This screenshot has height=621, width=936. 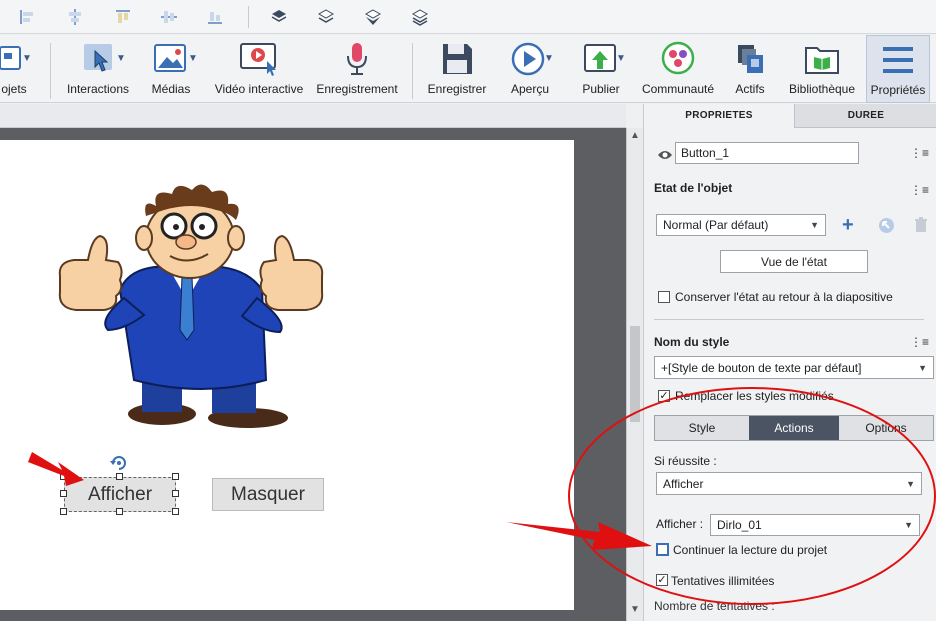 I want to click on character-image, so click(x=190, y=306).